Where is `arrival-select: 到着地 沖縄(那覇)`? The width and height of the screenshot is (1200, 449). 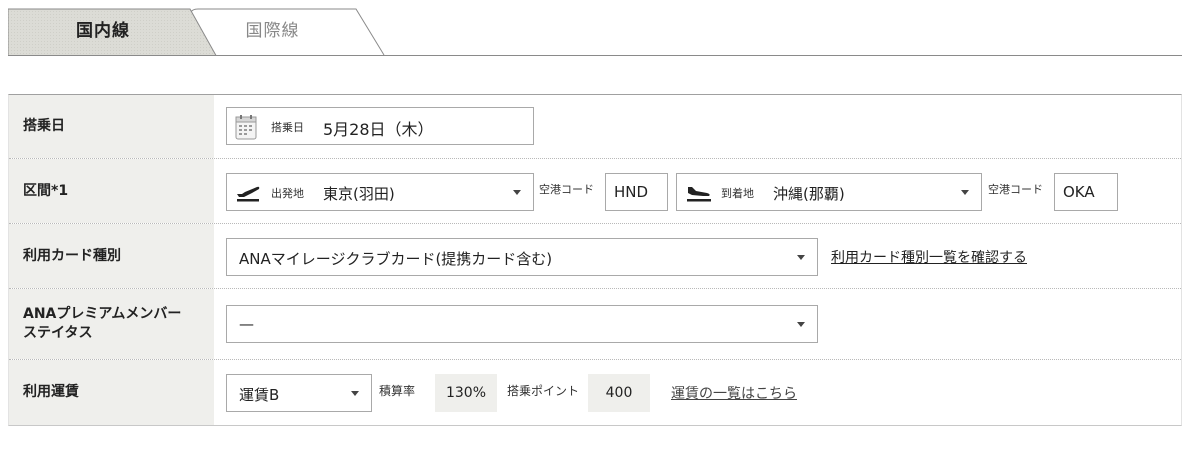 arrival-select: 到着地 沖縄(那覇) is located at coordinates (829, 192).